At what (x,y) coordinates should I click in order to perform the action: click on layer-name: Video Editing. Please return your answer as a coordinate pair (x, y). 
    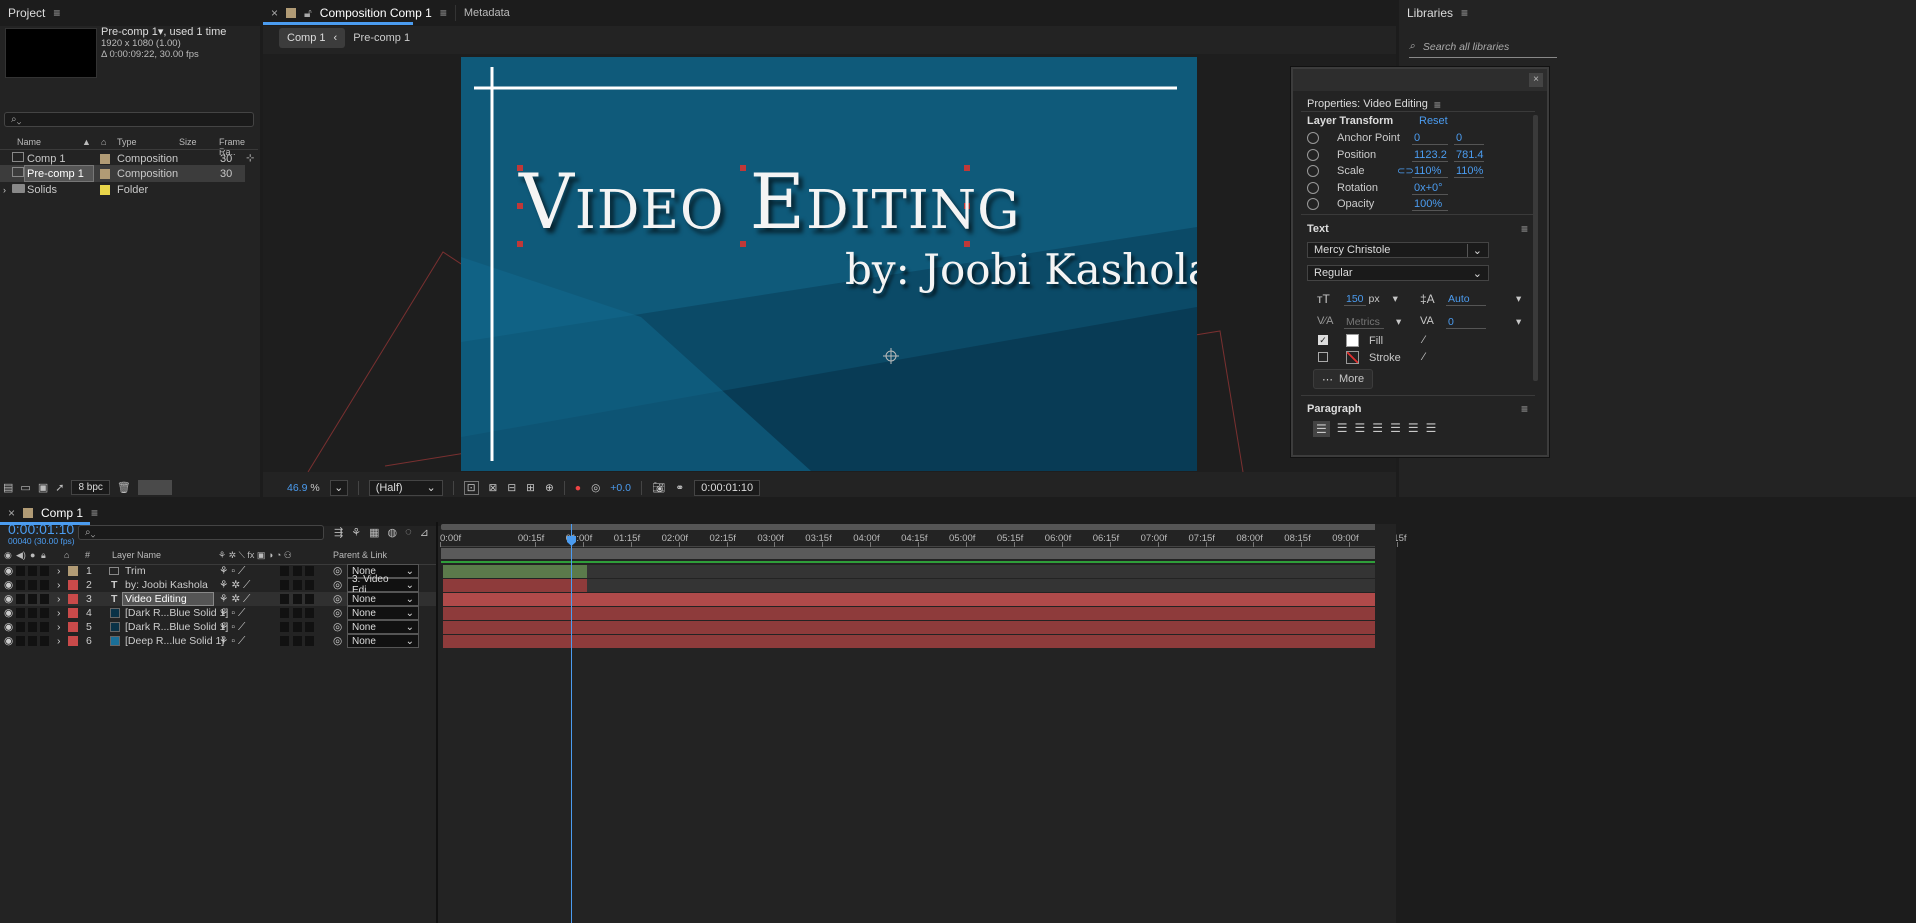
    Looking at the image, I should click on (156, 599).